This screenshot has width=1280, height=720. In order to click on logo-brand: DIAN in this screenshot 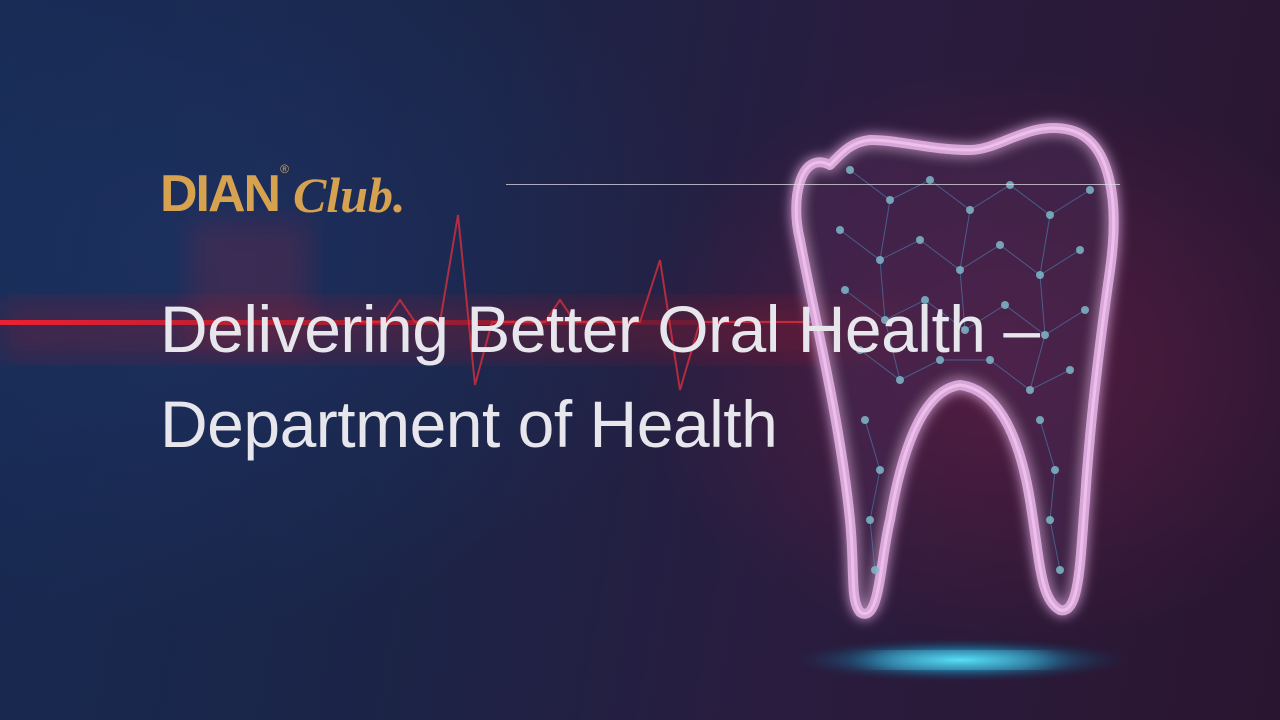, I will do `click(220, 194)`.